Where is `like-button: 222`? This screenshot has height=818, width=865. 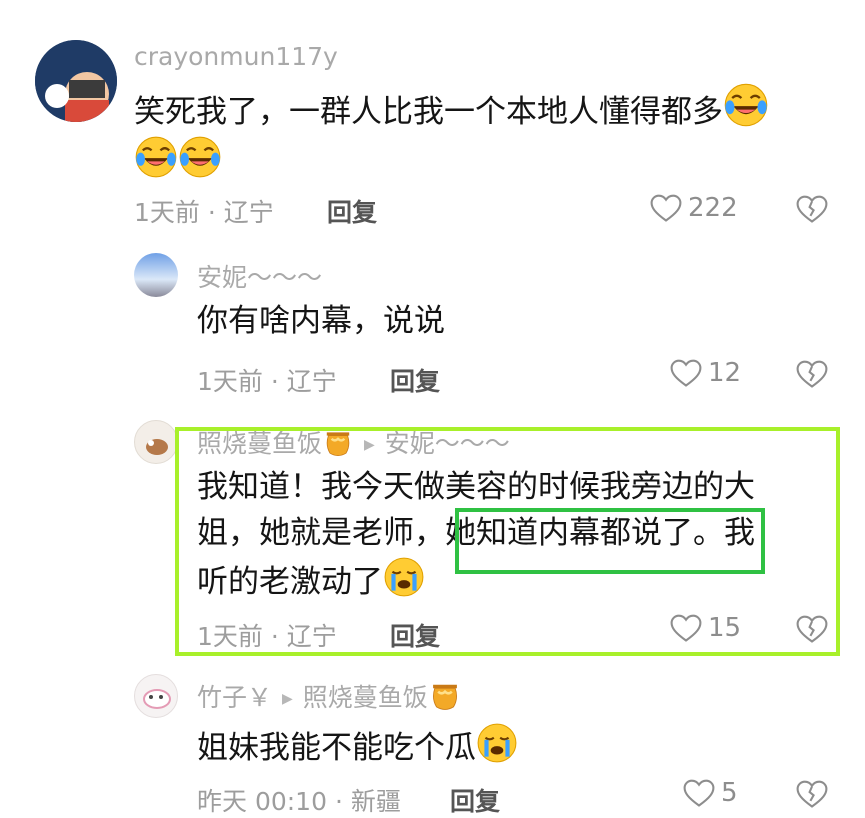 like-button: 222 is located at coordinates (694, 208).